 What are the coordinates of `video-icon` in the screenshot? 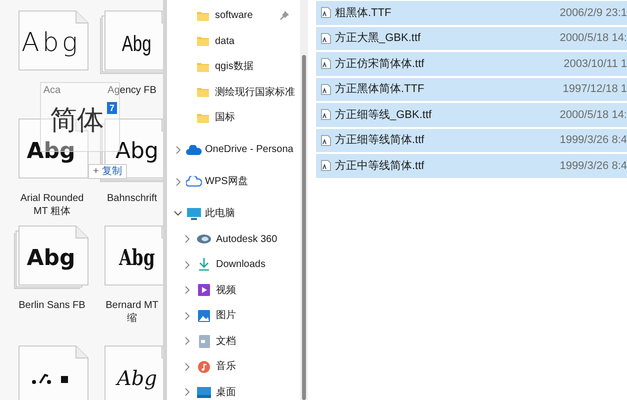 It's located at (204, 290).